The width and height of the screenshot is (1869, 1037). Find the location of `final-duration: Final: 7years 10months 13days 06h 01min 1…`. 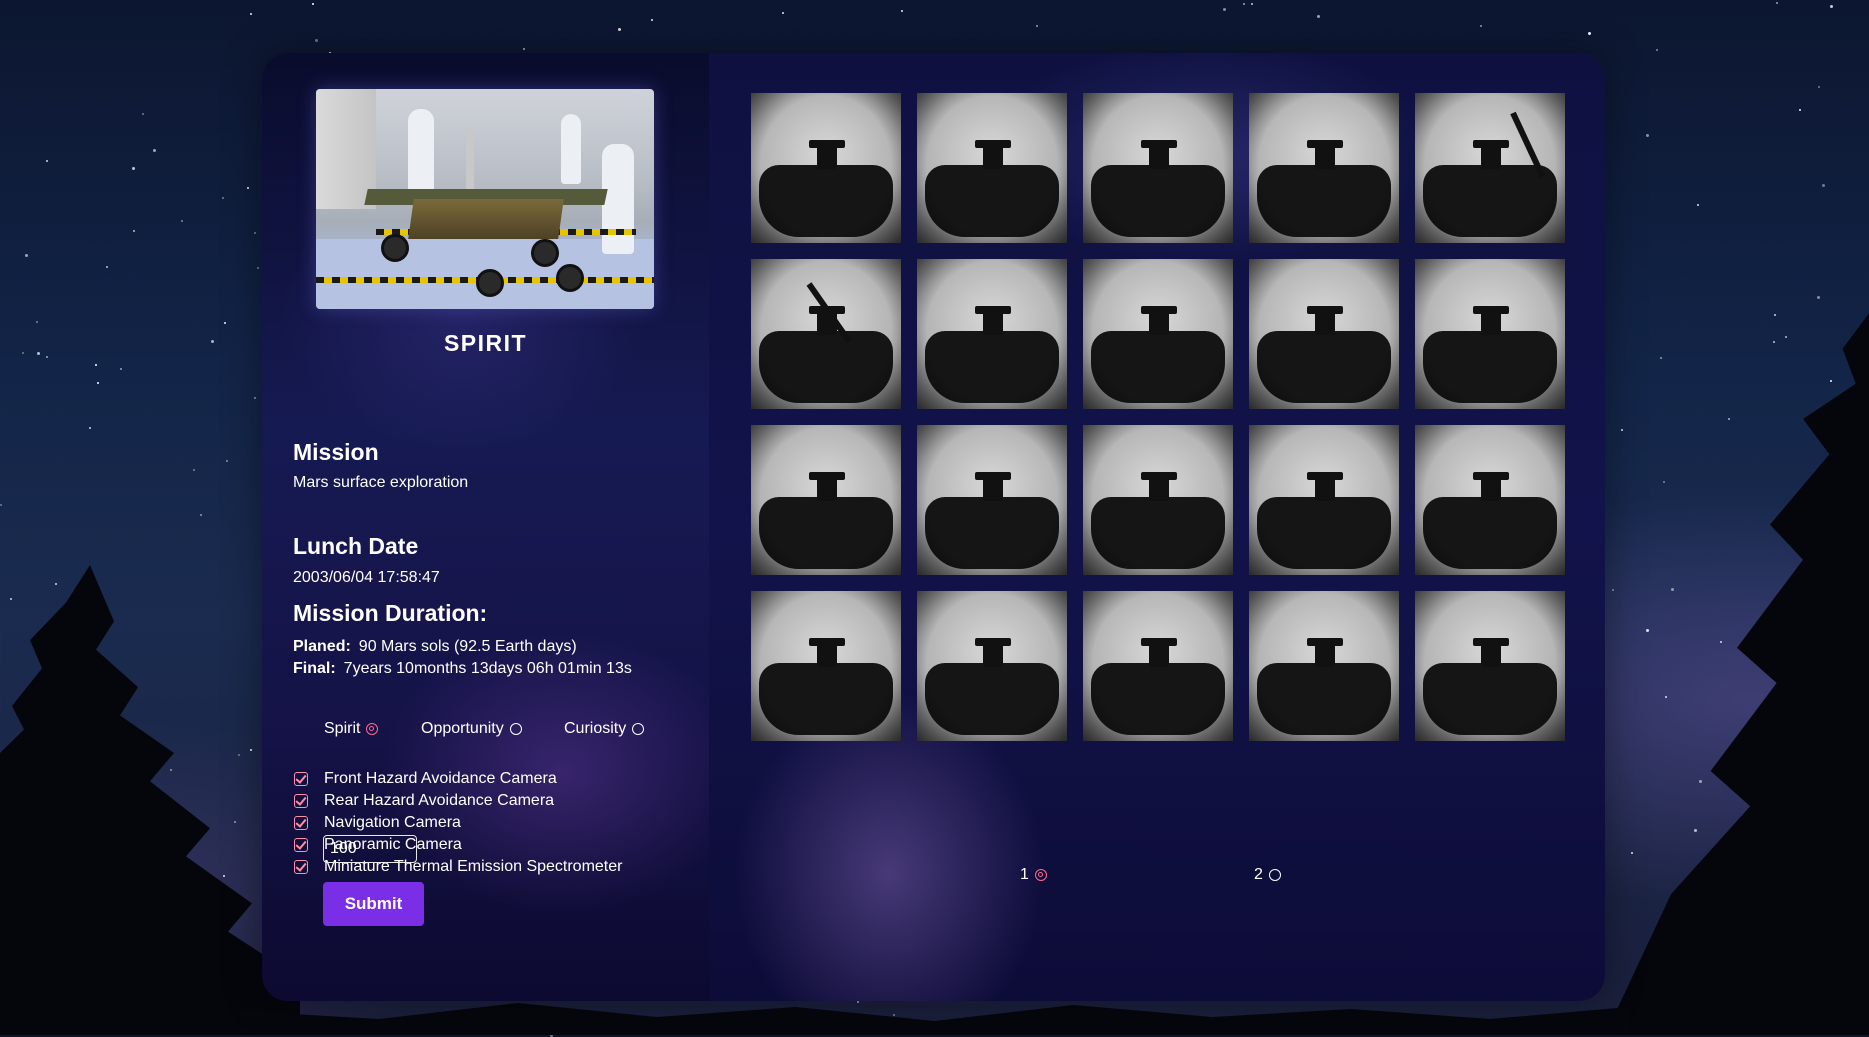

final-duration: Final: 7years 10months 13days 06h 01min 1… is located at coordinates (462, 669).